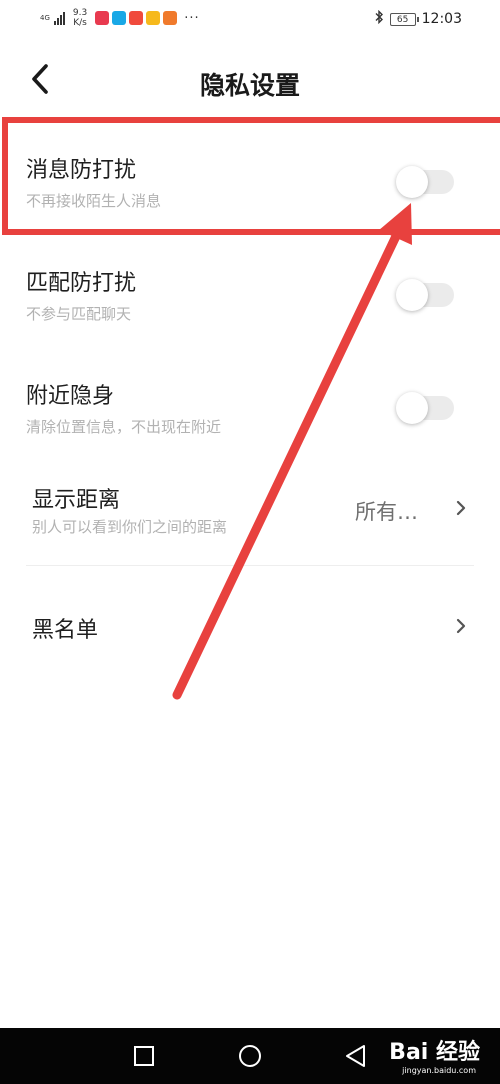 This screenshot has width=500, height=1084. I want to click on bluetooth-icon, so click(379, 18).